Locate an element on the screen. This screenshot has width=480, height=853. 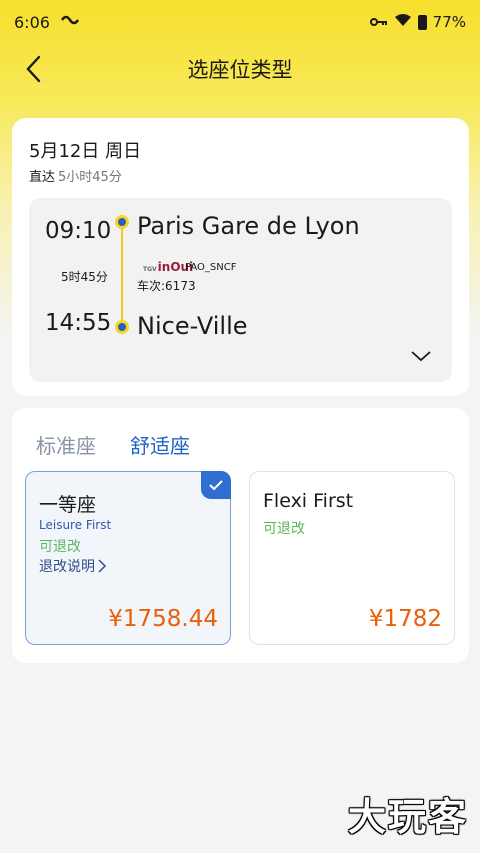
refund-rules-link: 退改说明 is located at coordinates (73, 566).